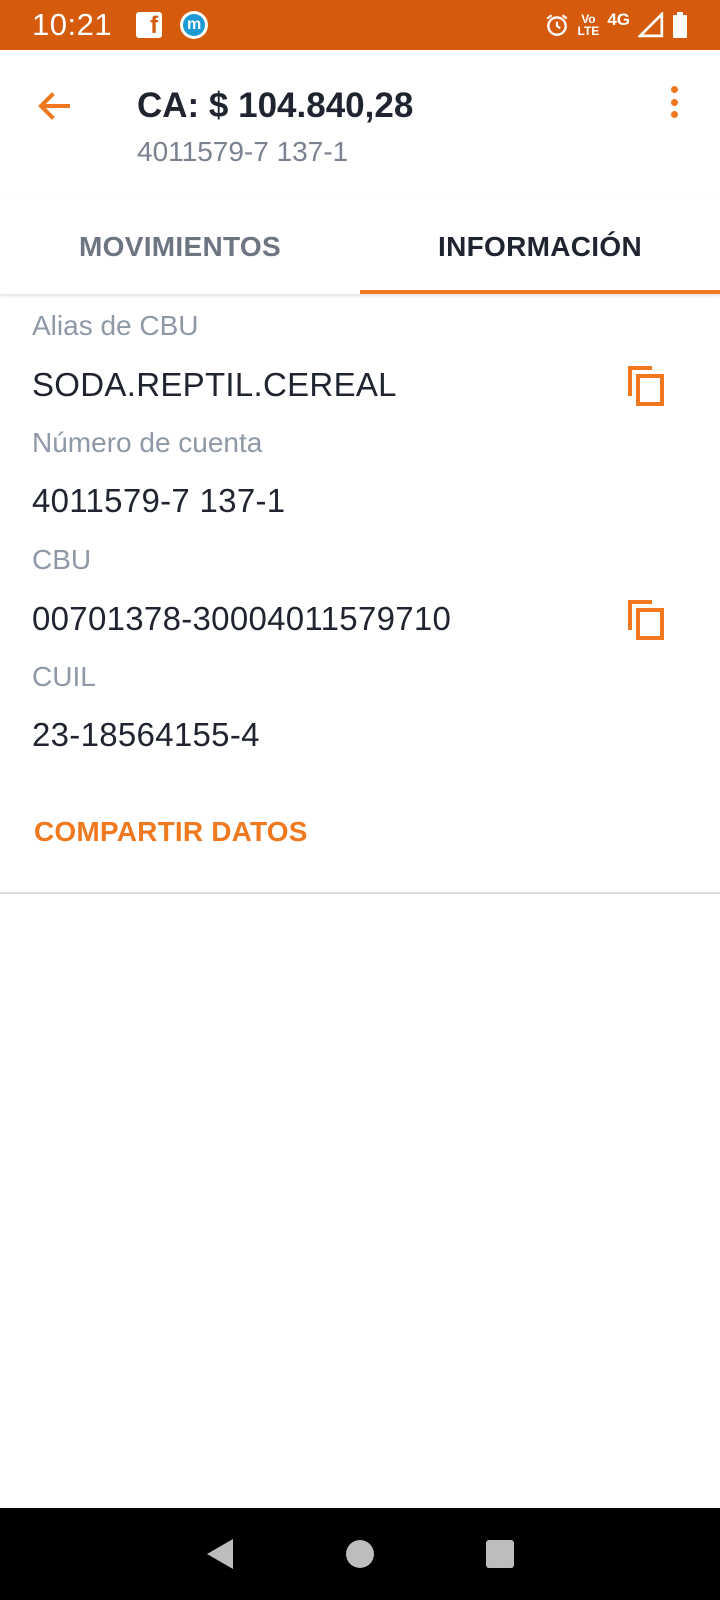 The image size is (720, 1600). What do you see at coordinates (172, 25) in the screenshot?
I see `notification-icons: f m` at bounding box center [172, 25].